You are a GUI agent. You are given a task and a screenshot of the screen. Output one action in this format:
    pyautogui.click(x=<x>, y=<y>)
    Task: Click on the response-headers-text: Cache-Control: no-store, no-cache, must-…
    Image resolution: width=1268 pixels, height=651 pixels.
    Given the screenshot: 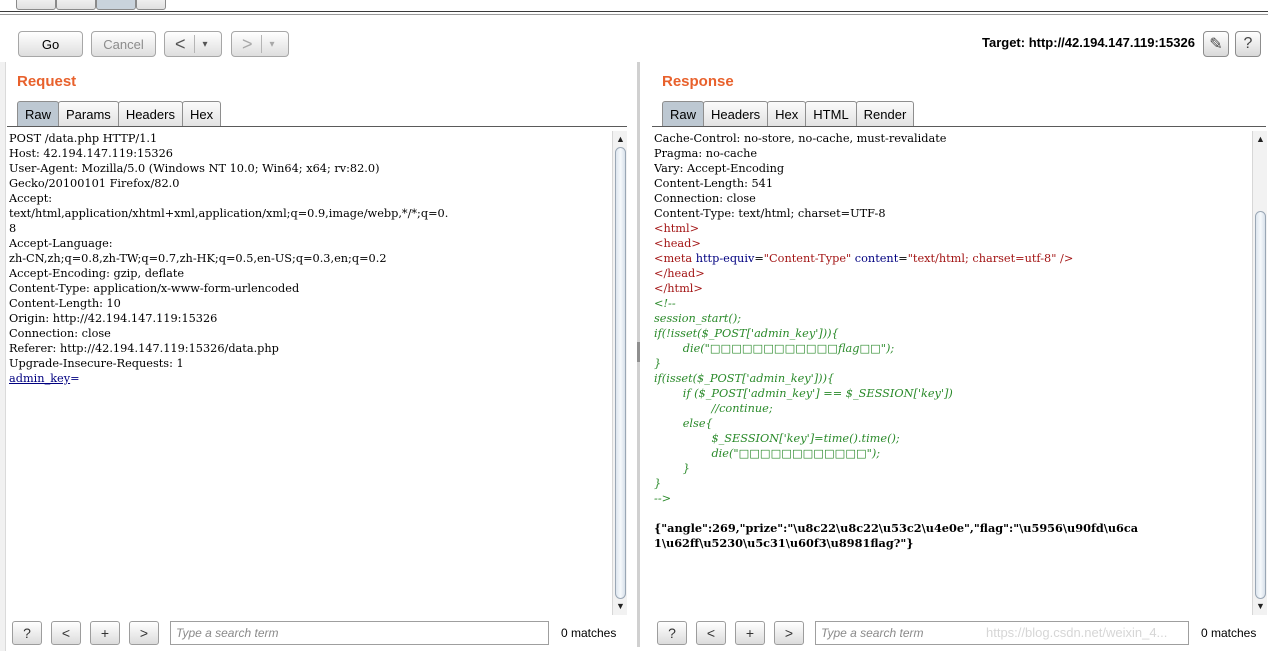 What is the action you would take?
    pyautogui.click(x=953, y=176)
    